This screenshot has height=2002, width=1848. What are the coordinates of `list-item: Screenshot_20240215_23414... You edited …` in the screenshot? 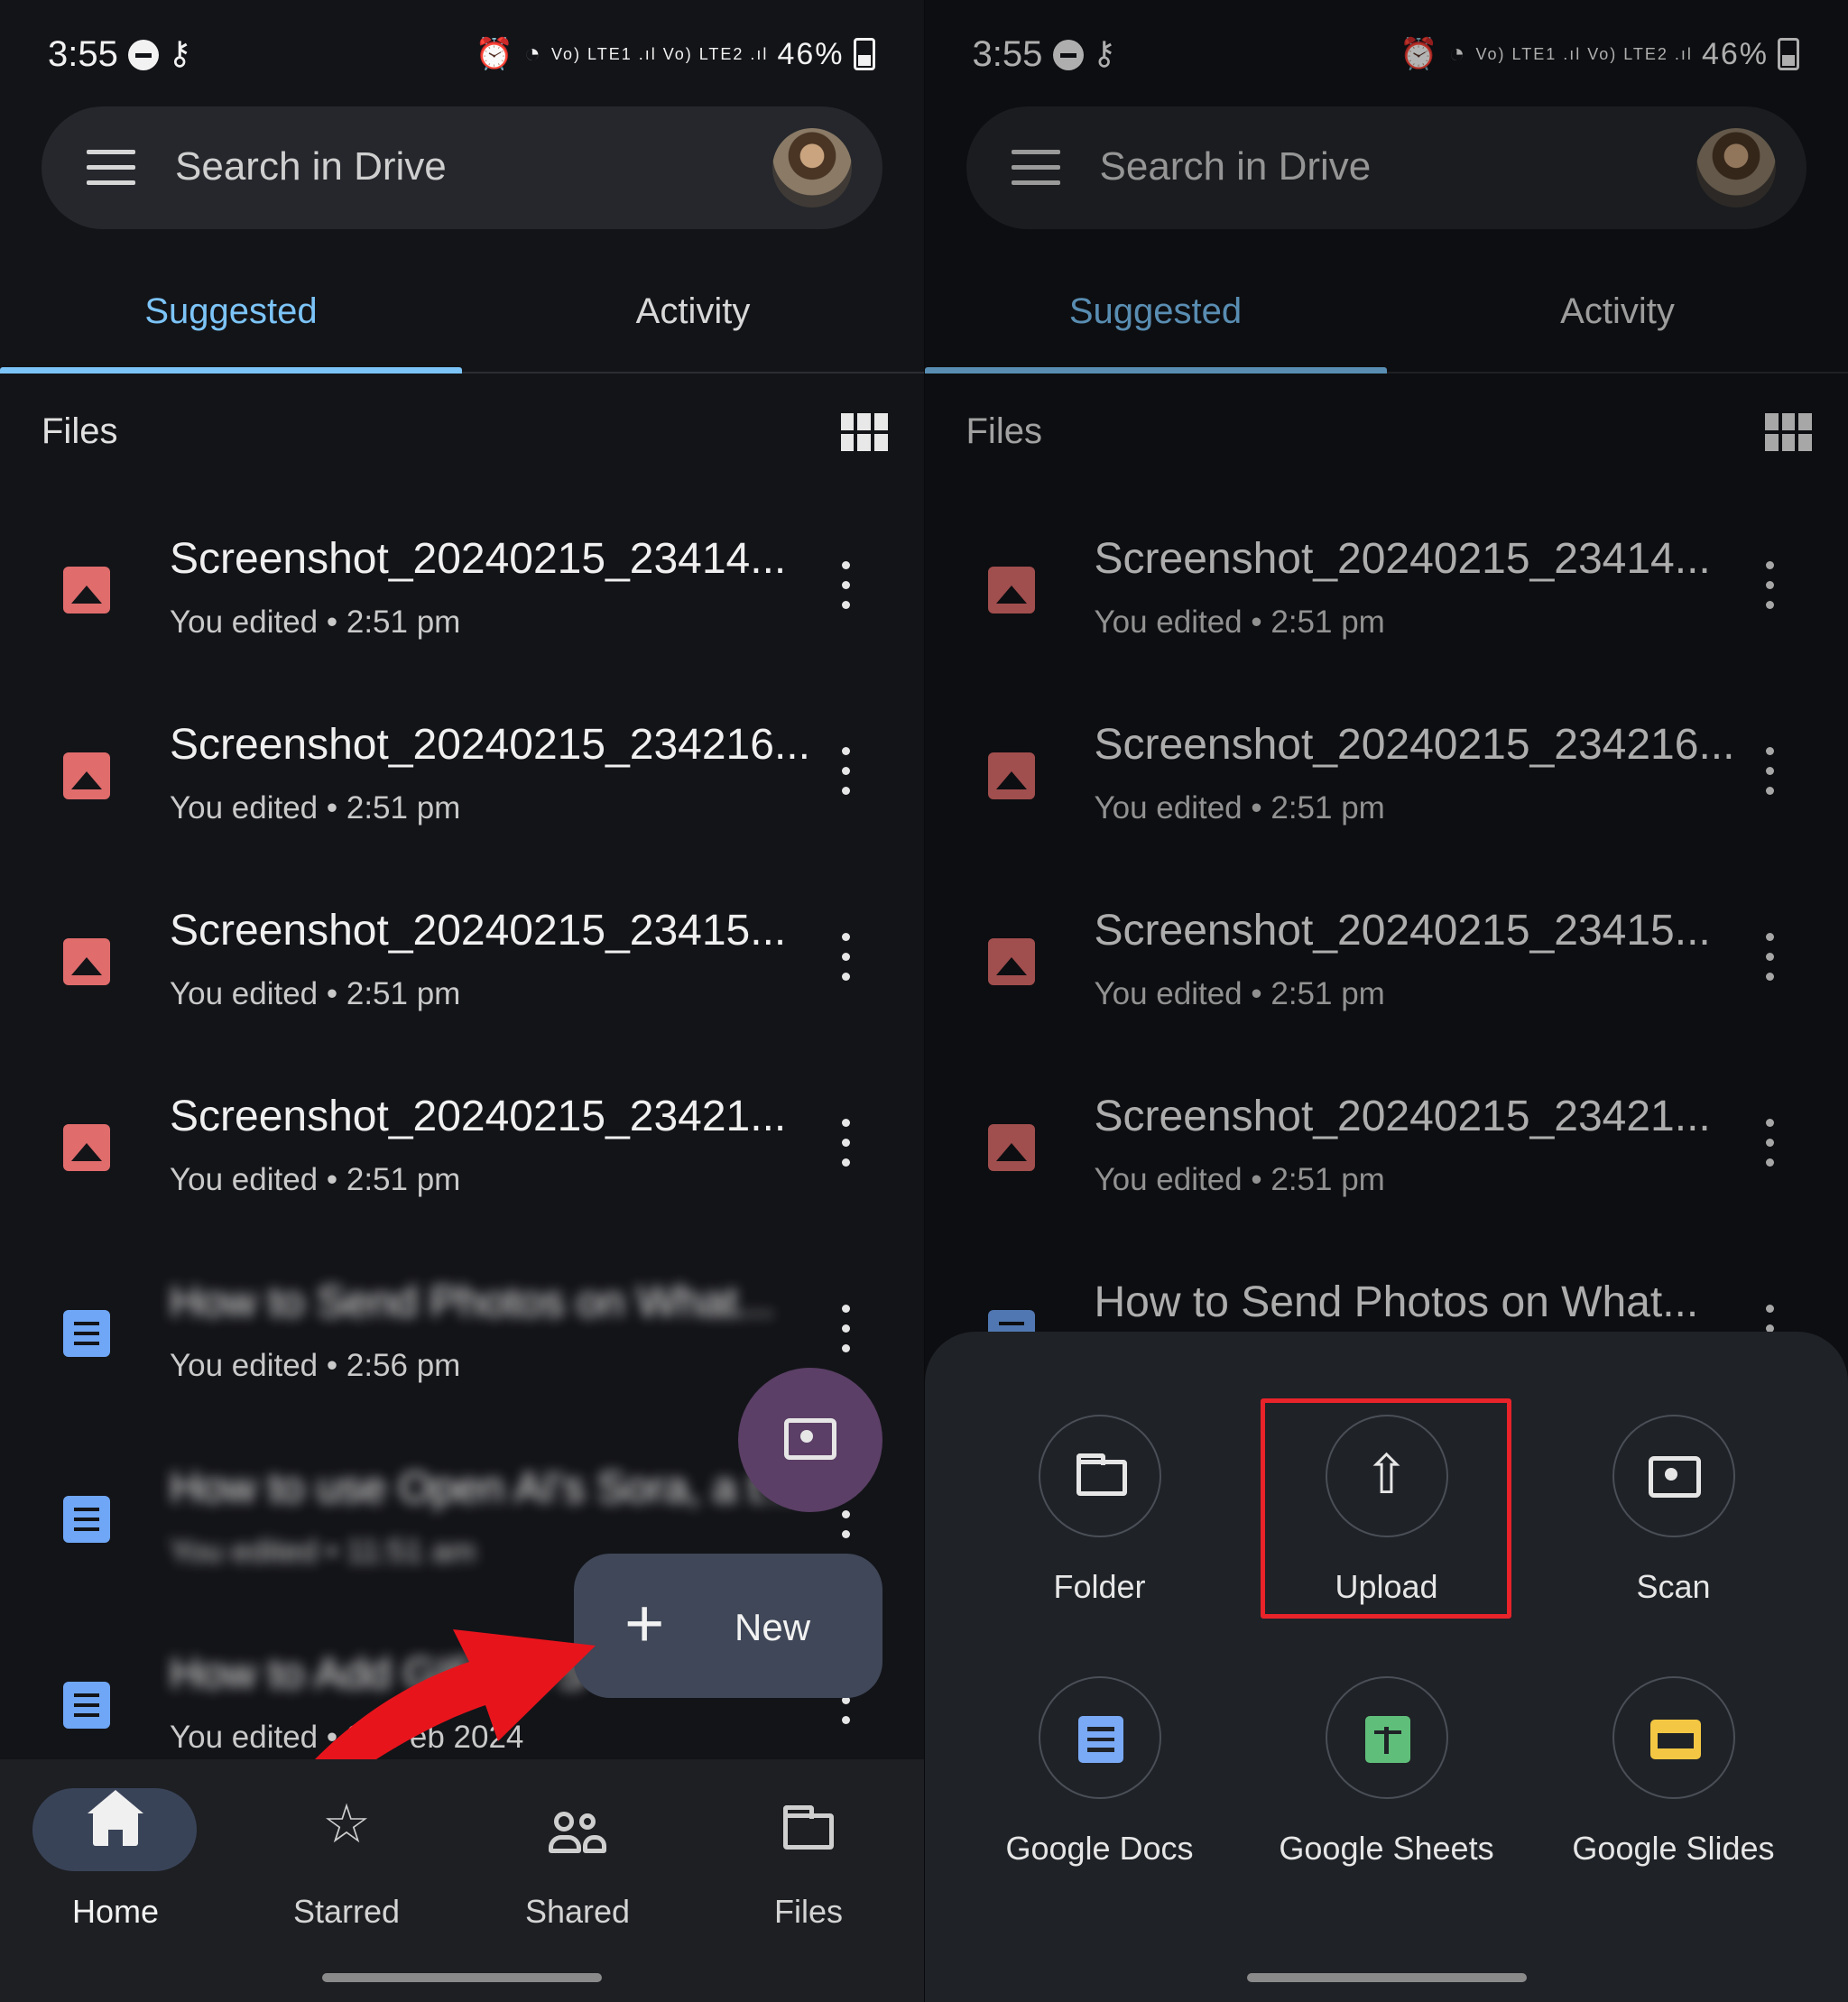 It's located at (462, 597).